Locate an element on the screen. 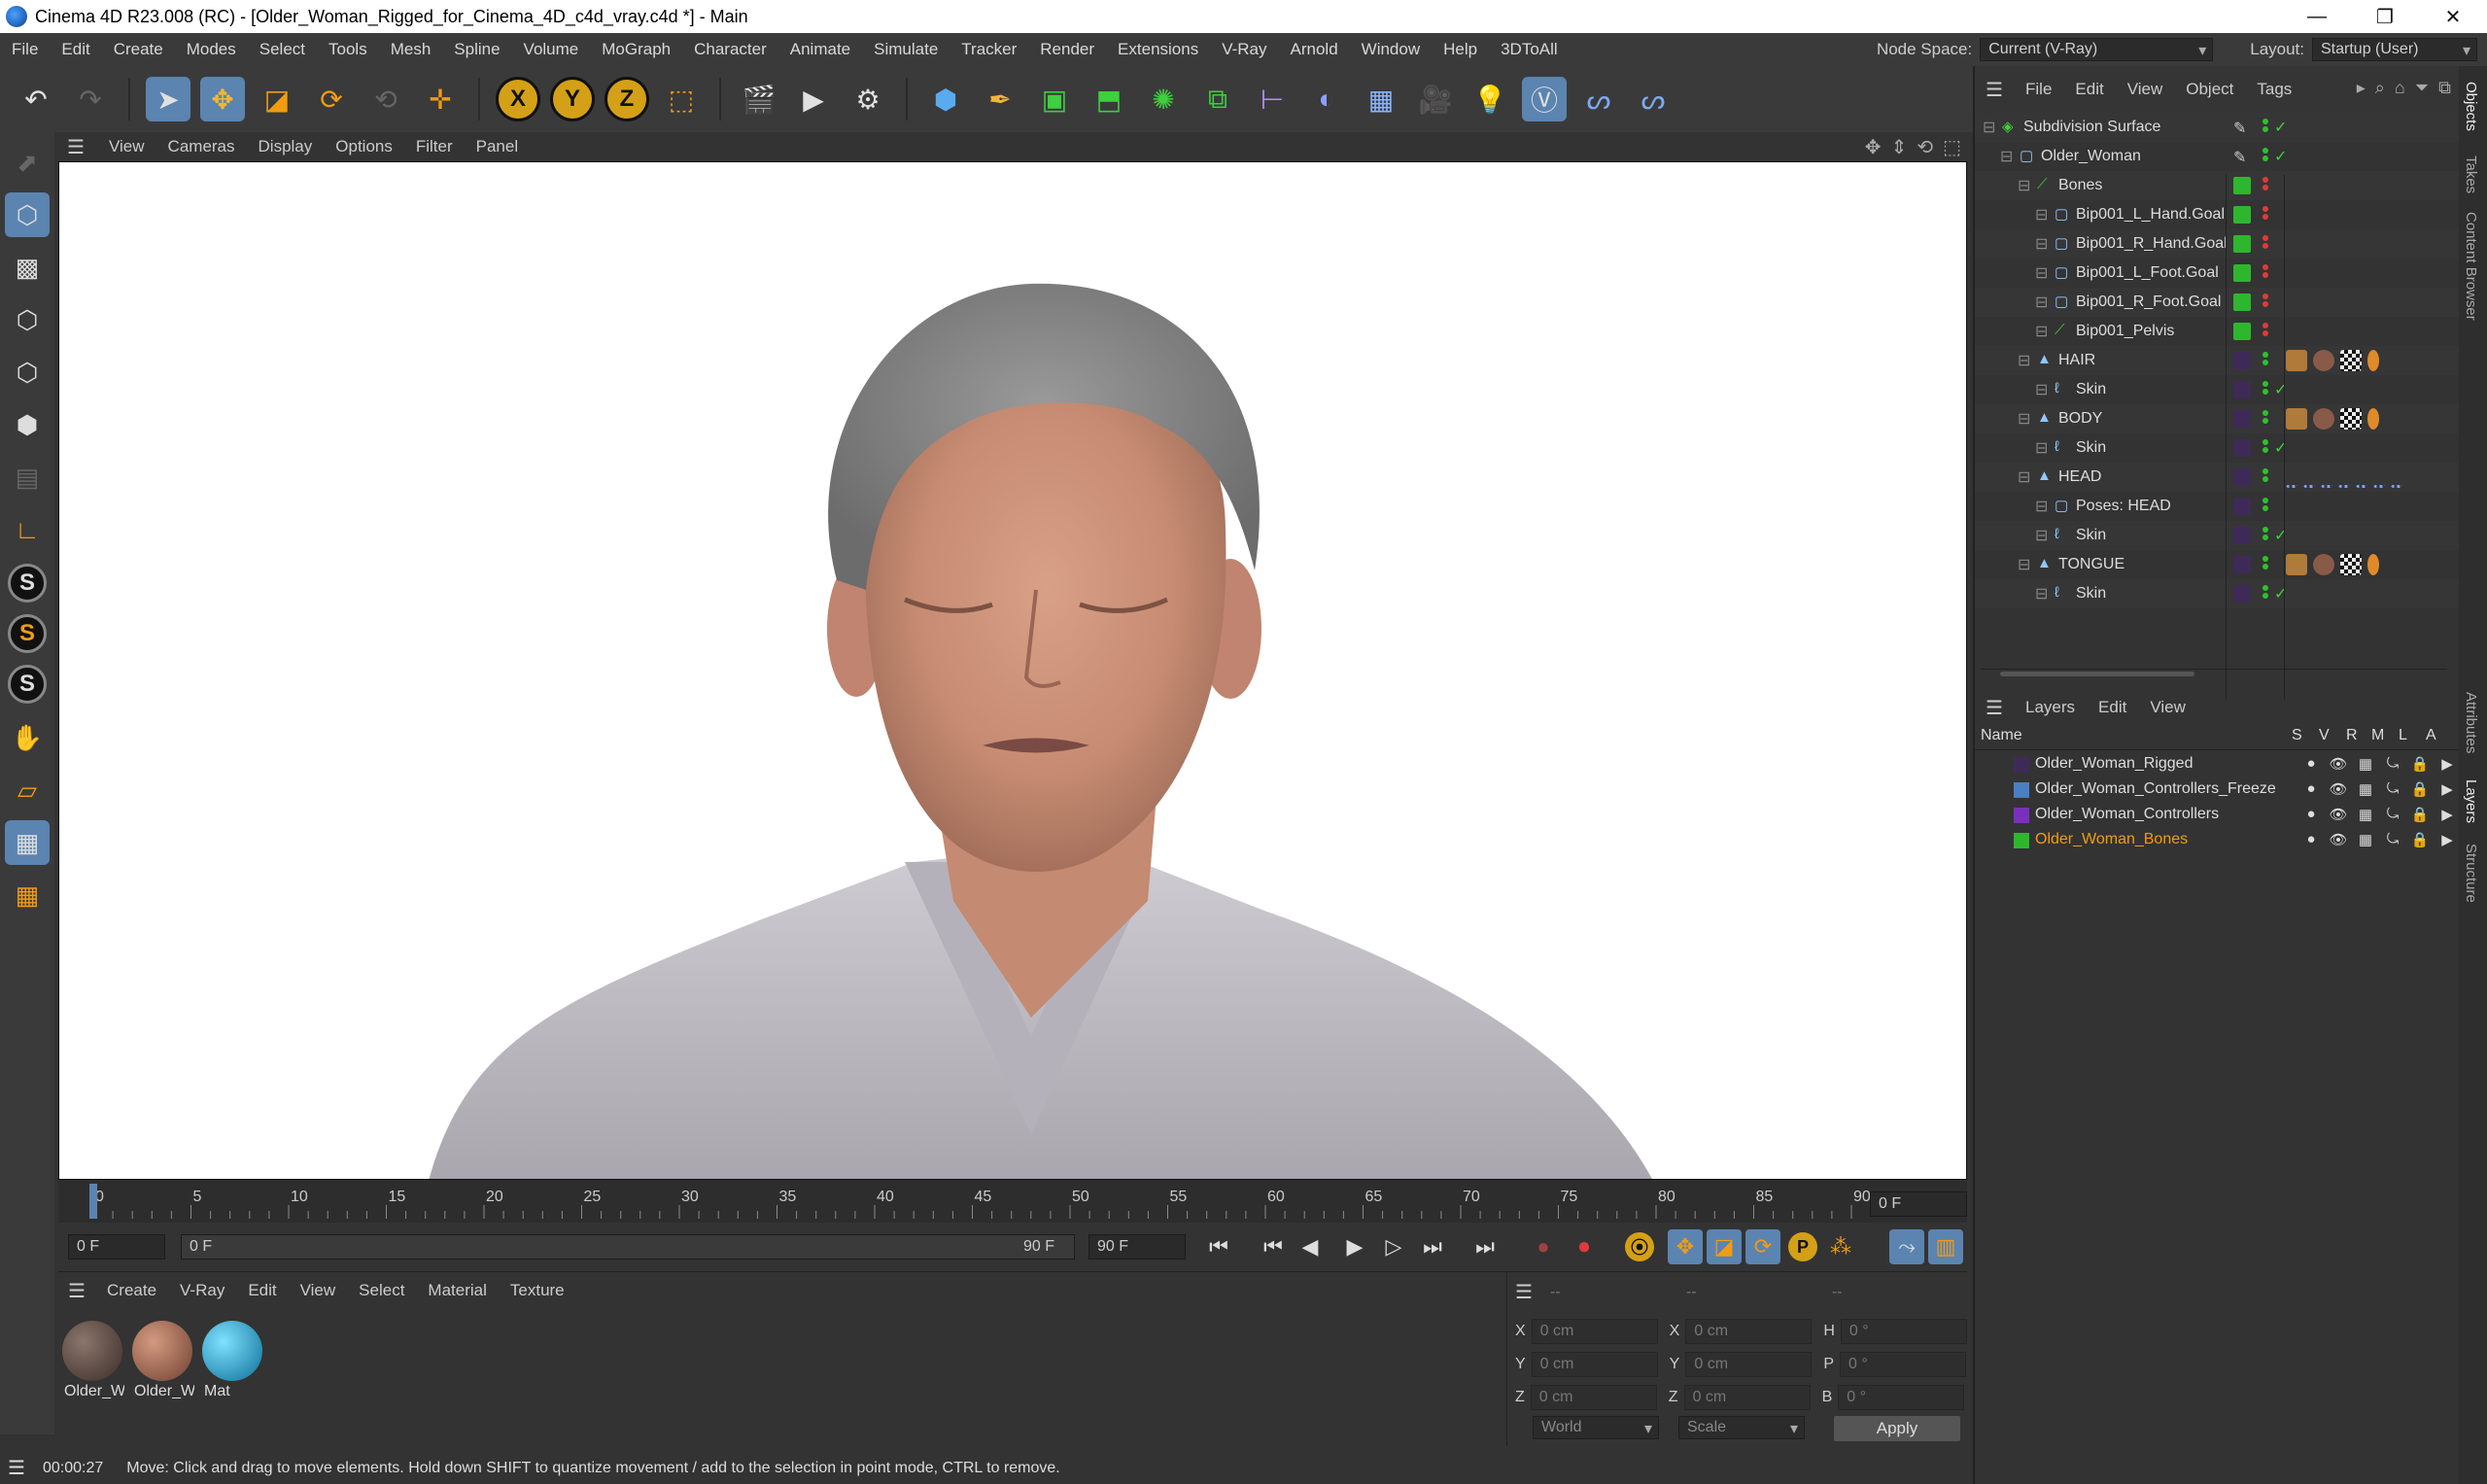  manager-icon: ⤿ is located at coordinates (2392, 789).